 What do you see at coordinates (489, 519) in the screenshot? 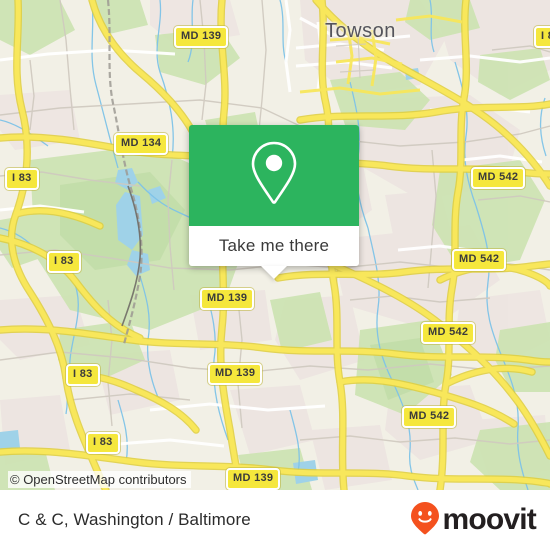
I see `moovit-wordmark: moovit` at bounding box center [489, 519].